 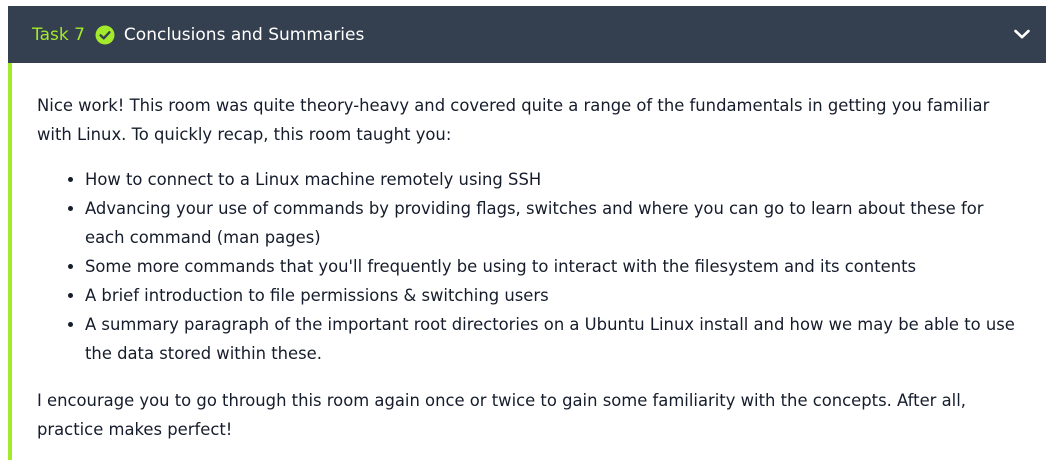 What do you see at coordinates (58, 34) in the screenshot?
I see `task-number: Task 7` at bounding box center [58, 34].